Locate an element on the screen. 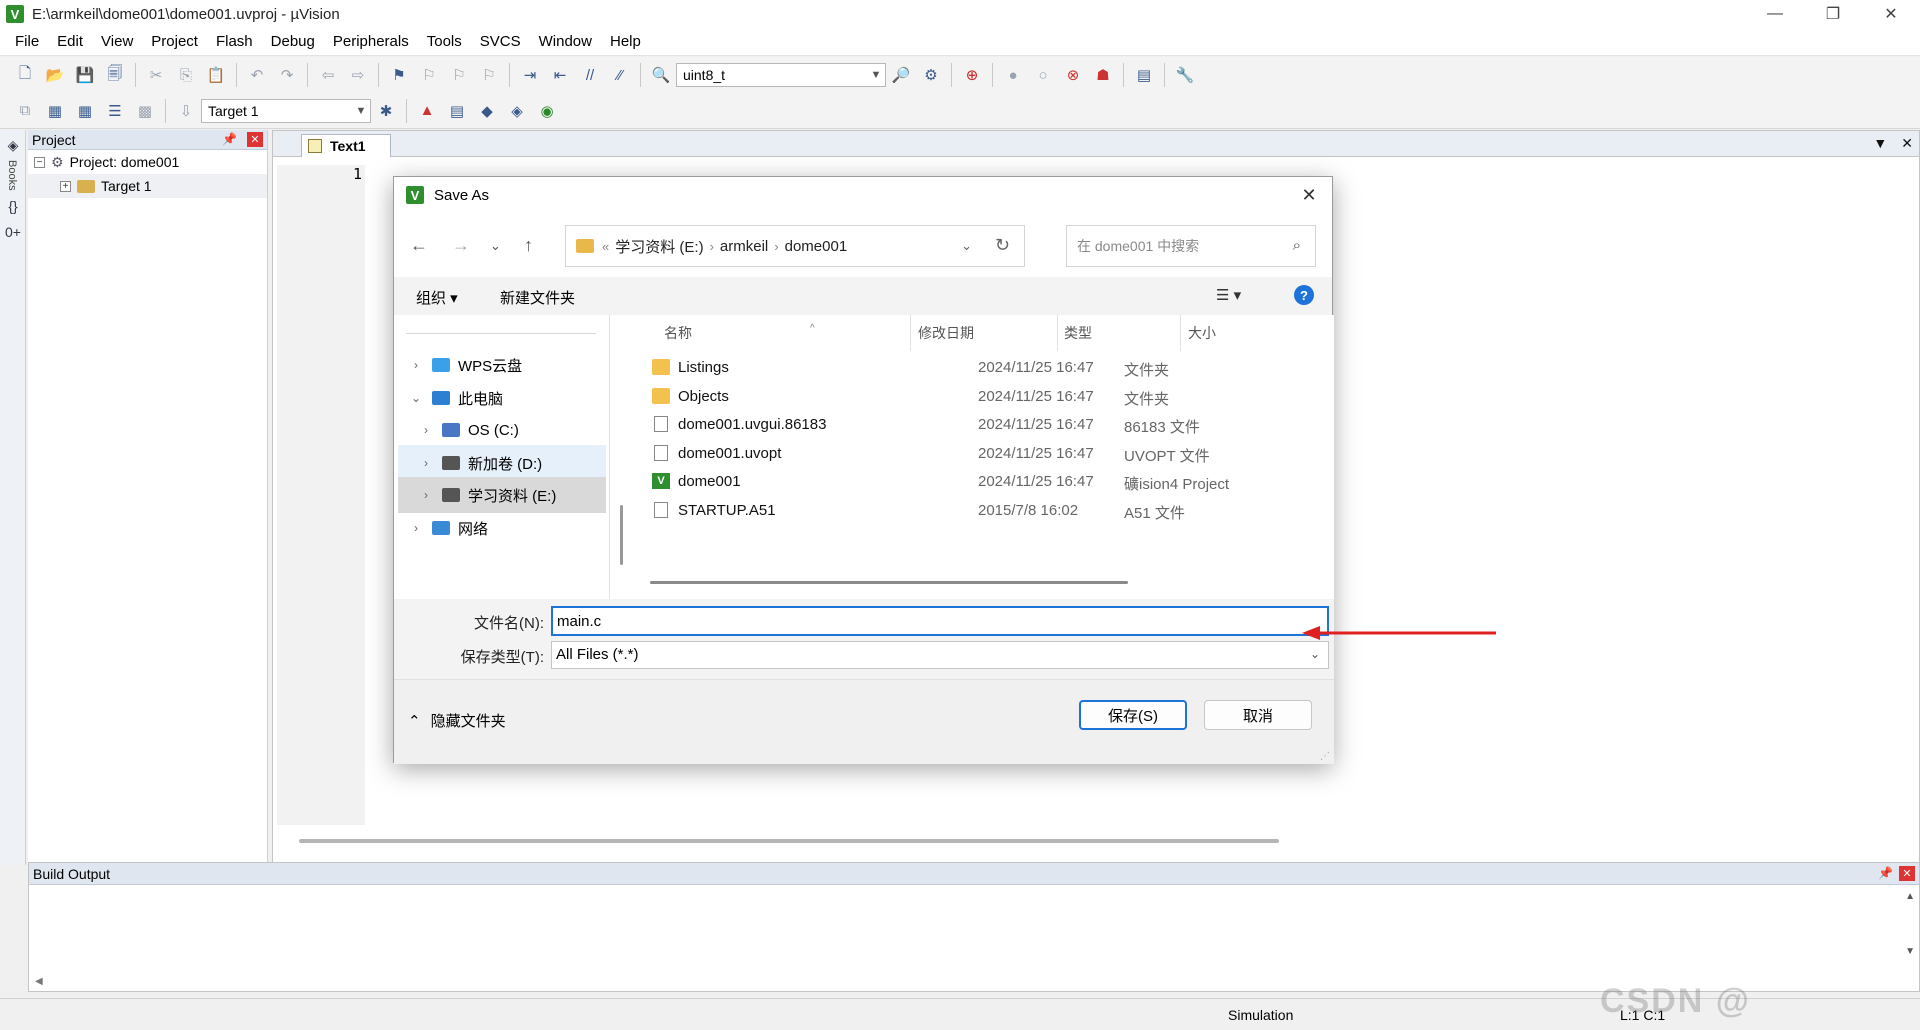 This screenshot has width=1920, height=1030. cut-icon: ✂ is located at coordinates (156, 75).